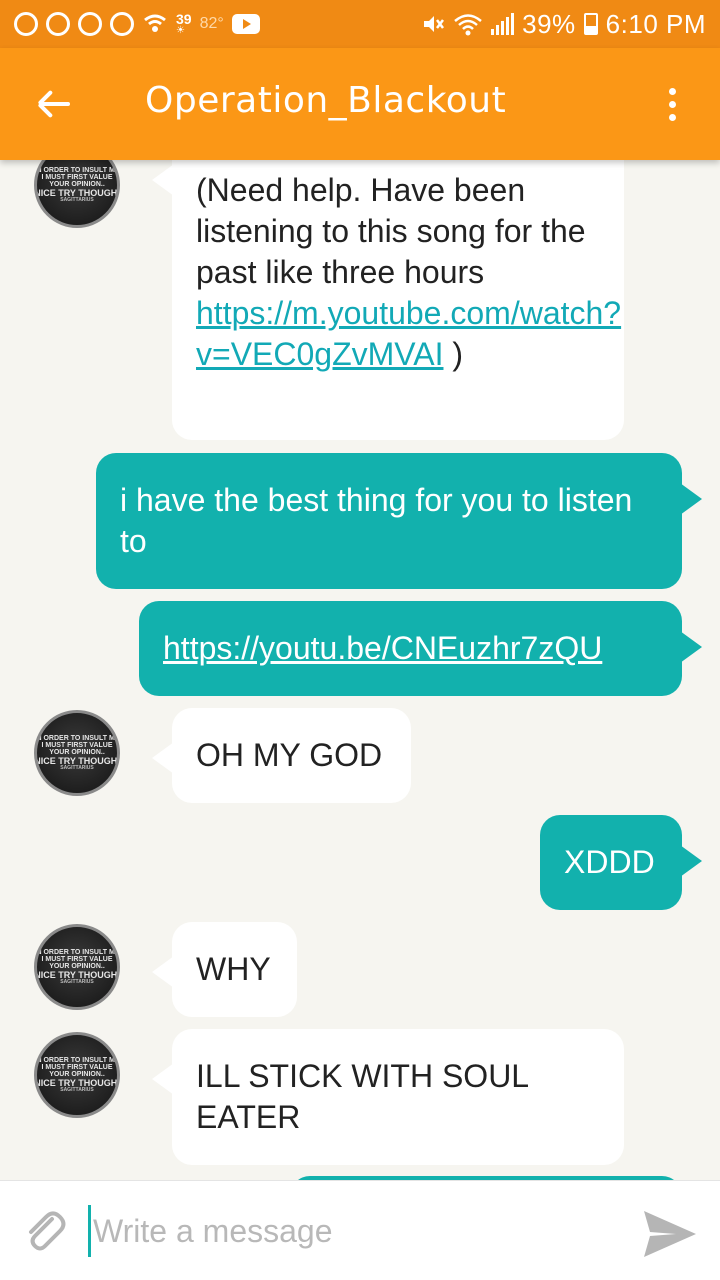  Describe the element at coordinates (44, 1231) in the screenshot. I see `attach-icon` at that location.